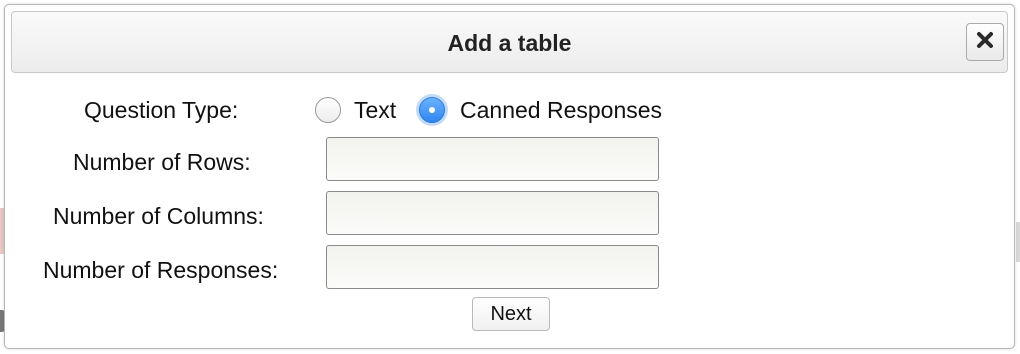 This screenshot has width=1020, height=354. Describe the element at coordinates (161, 270) in the screenshot. I see `responses-label: Number of Responses:` at that location.